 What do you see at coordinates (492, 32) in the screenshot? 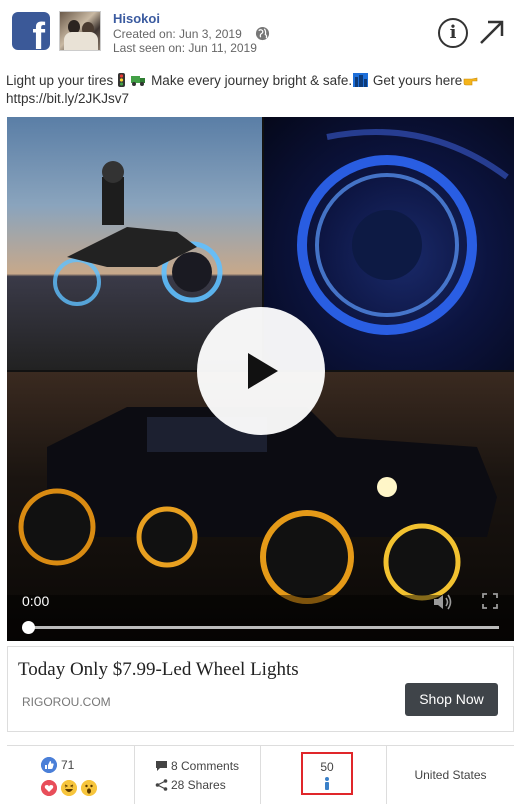
I see `open-external-icon` at bounding box center [492, 32].